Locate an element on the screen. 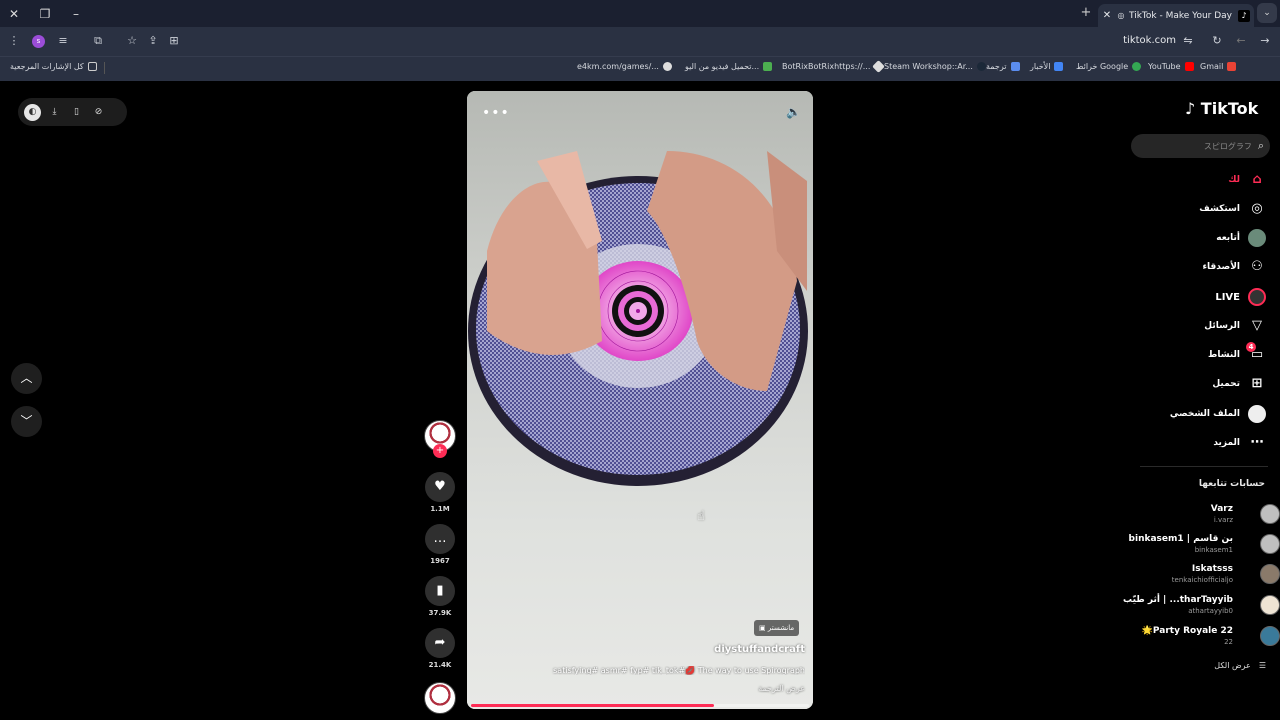 The height and width of the screenshot is (720, 1280). download-icon is located at coordinates (768, 66).